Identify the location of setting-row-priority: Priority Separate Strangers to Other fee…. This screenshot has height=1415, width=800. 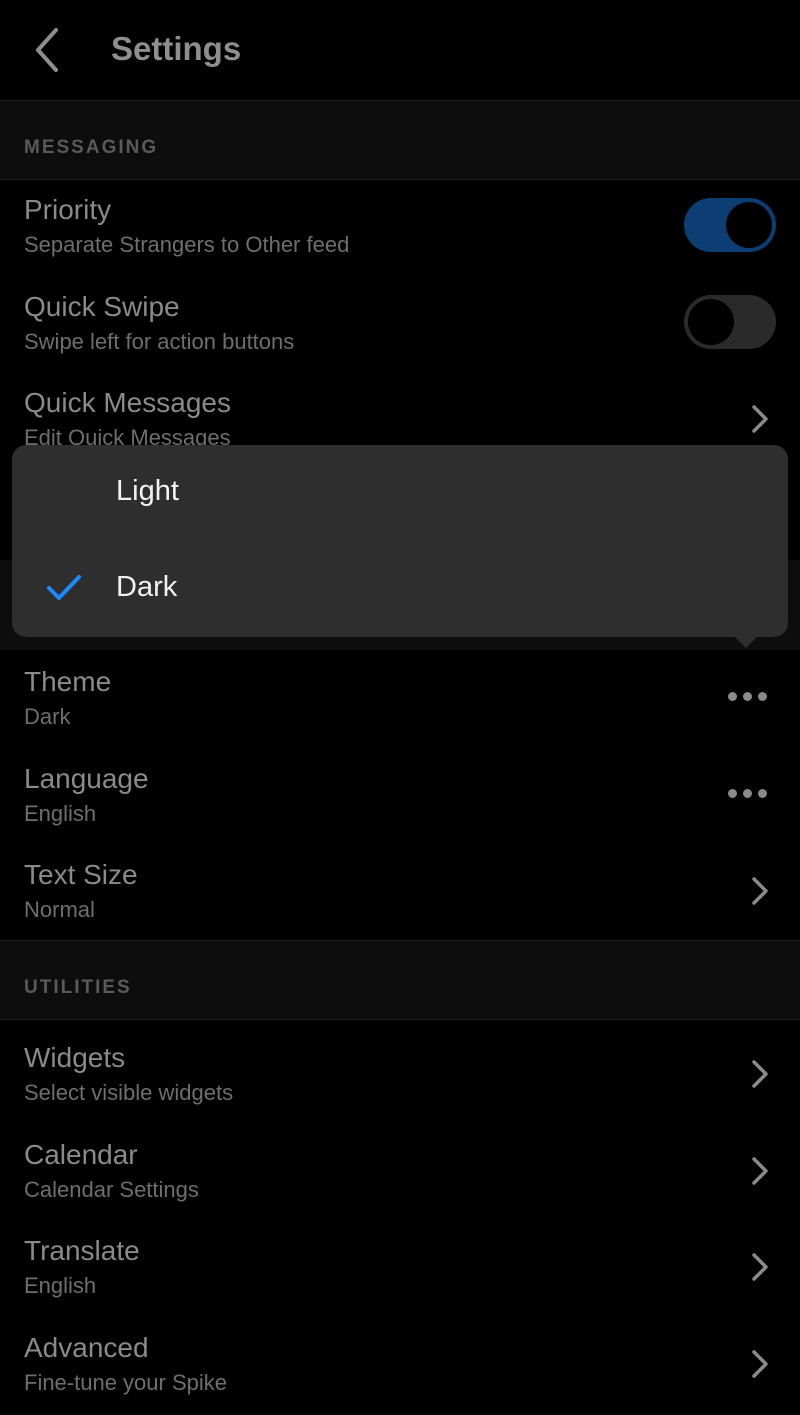
(400, 228).